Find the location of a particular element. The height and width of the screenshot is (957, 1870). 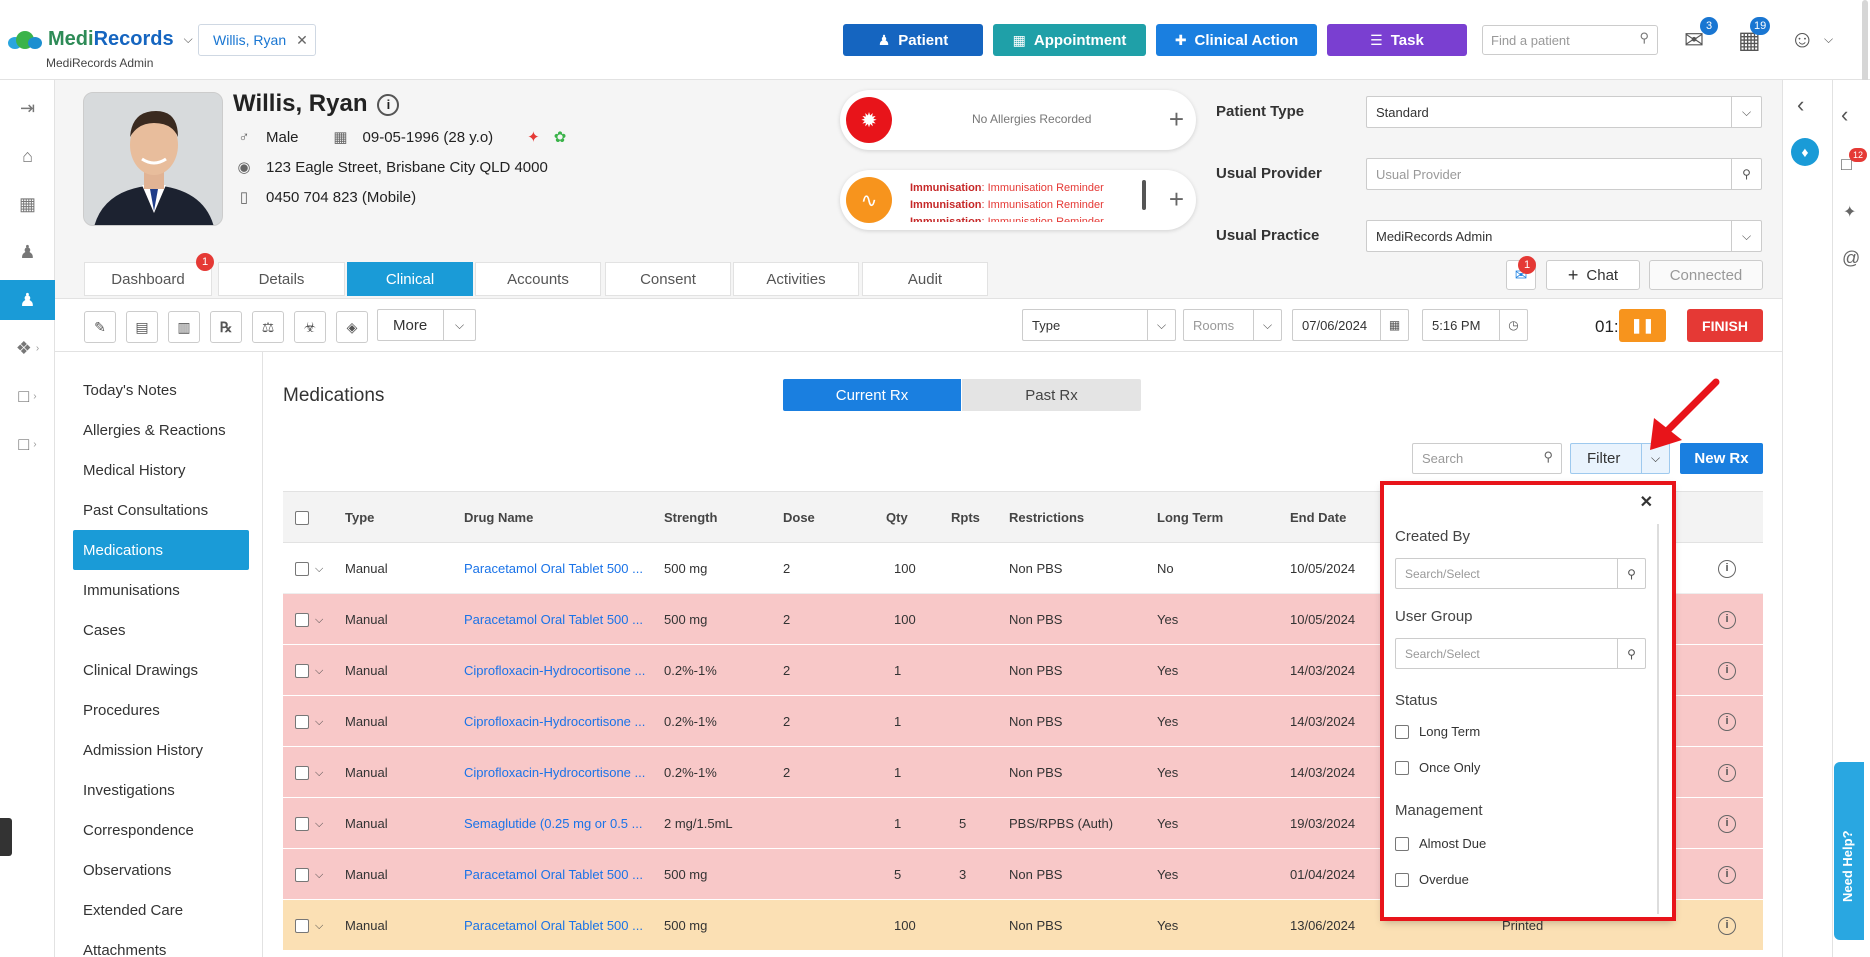

clinical-action-button: ✚ Clinical Action is located at coordinates (1236, 40).